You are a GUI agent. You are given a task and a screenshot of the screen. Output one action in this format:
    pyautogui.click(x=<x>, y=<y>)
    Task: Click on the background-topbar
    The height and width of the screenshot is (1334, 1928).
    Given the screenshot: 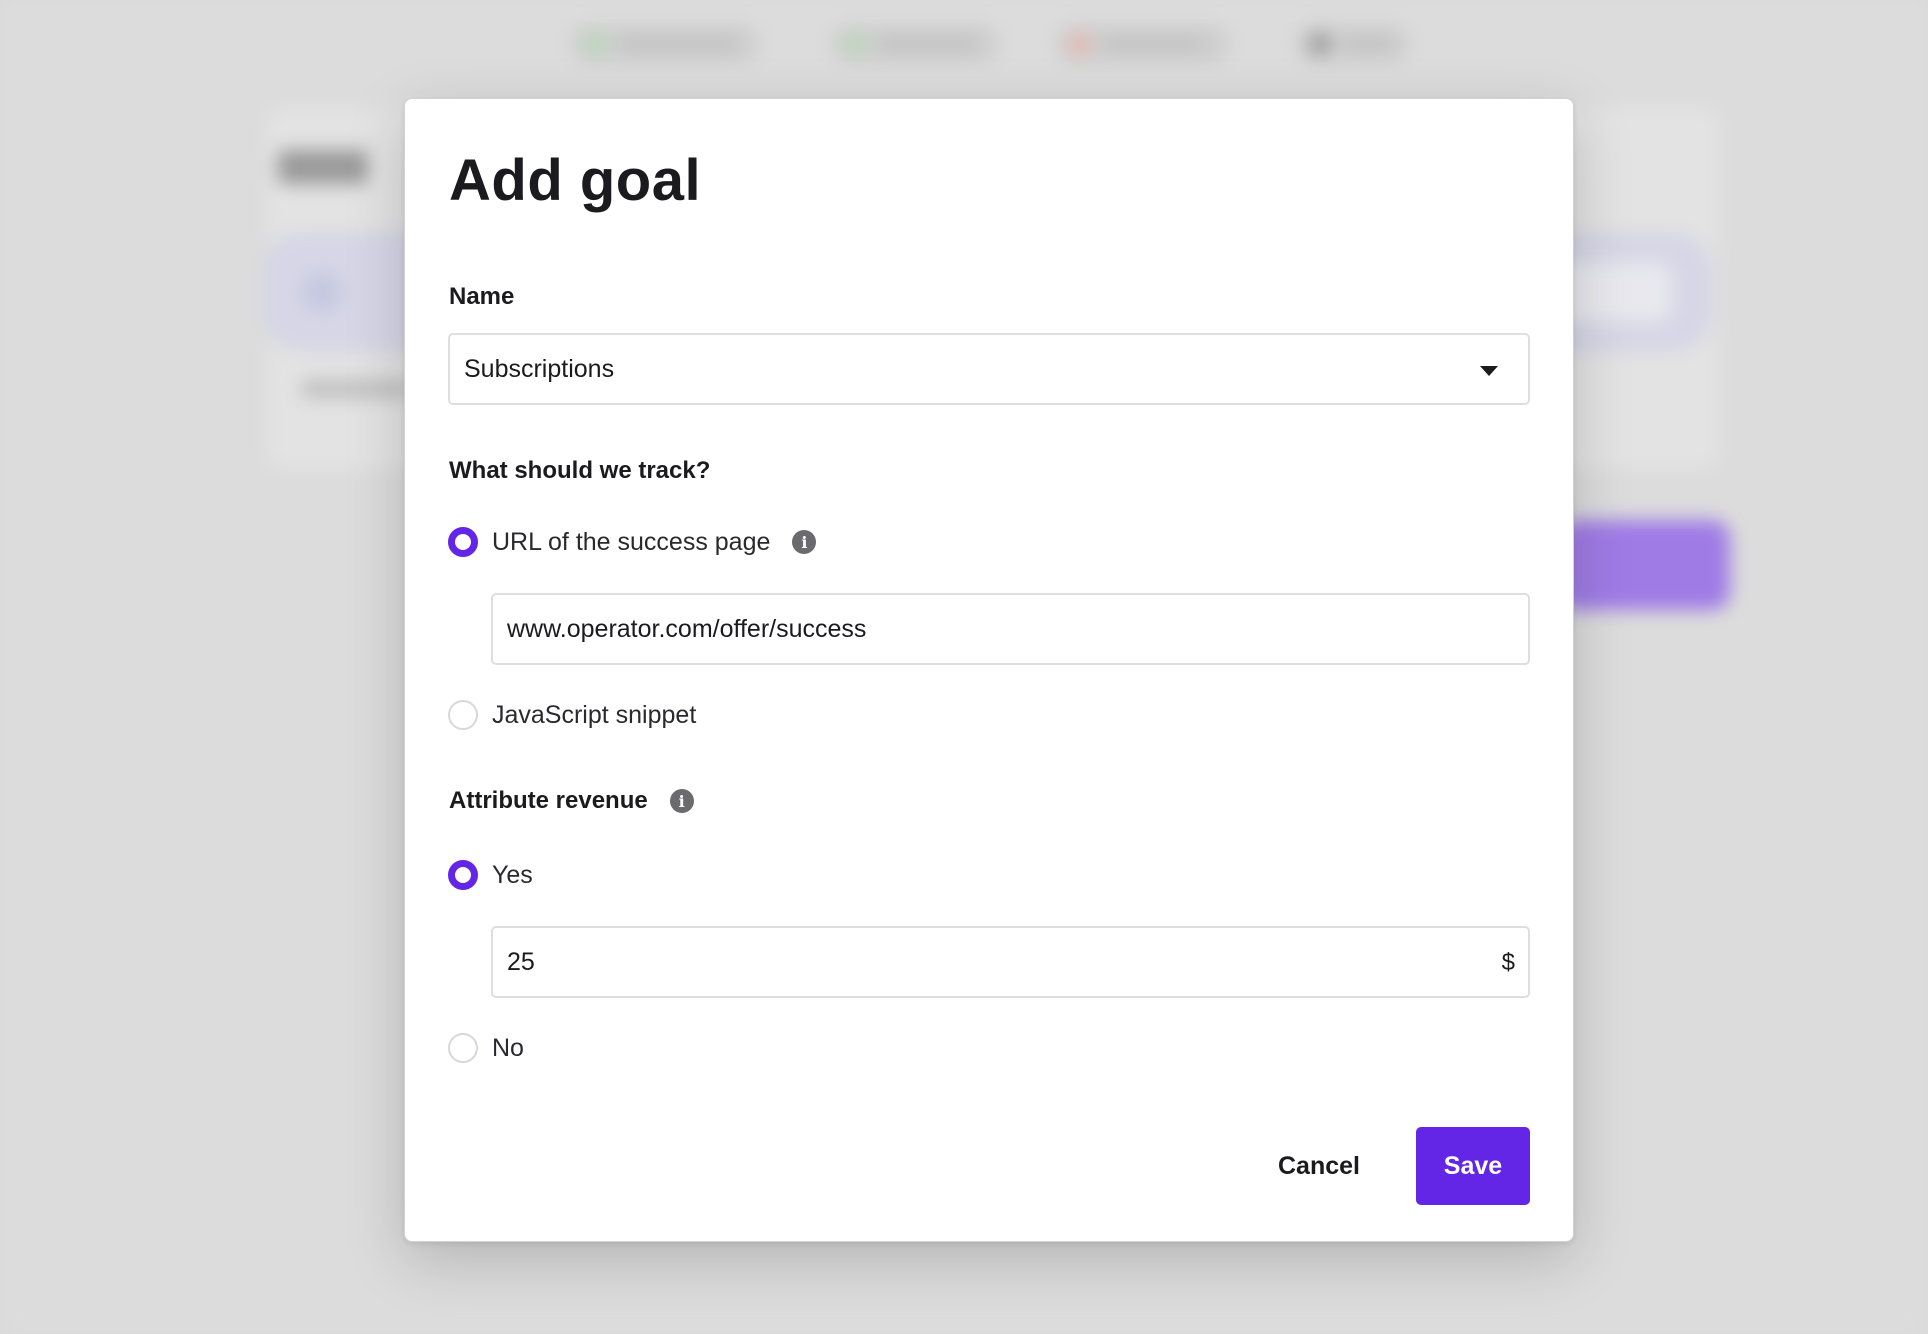 What is the action you would take?
    pyautogui.click(x=964, y=44)
    